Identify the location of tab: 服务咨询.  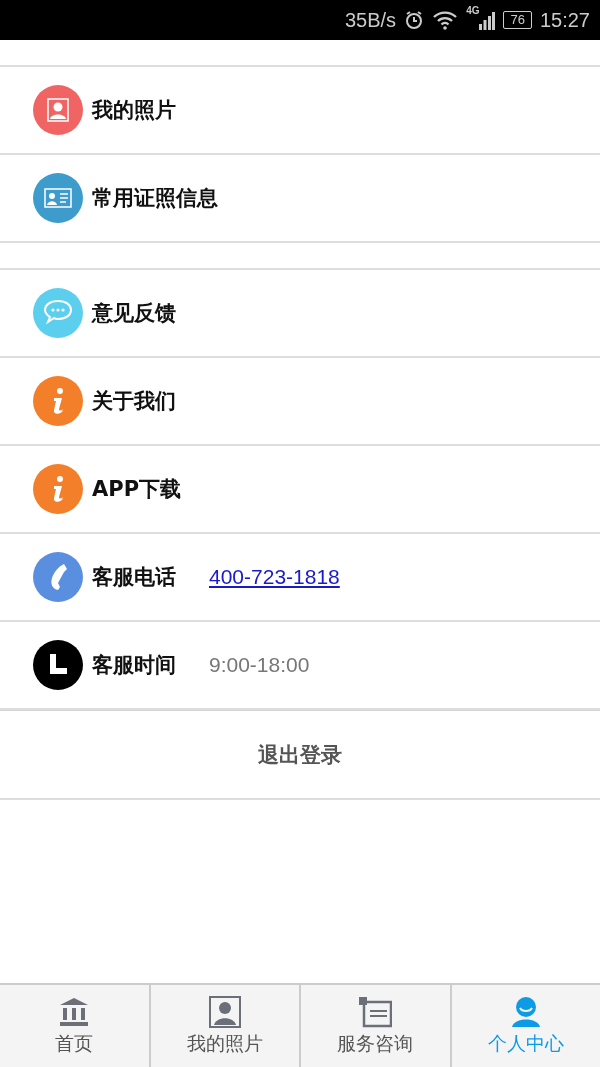
(374, 1026).